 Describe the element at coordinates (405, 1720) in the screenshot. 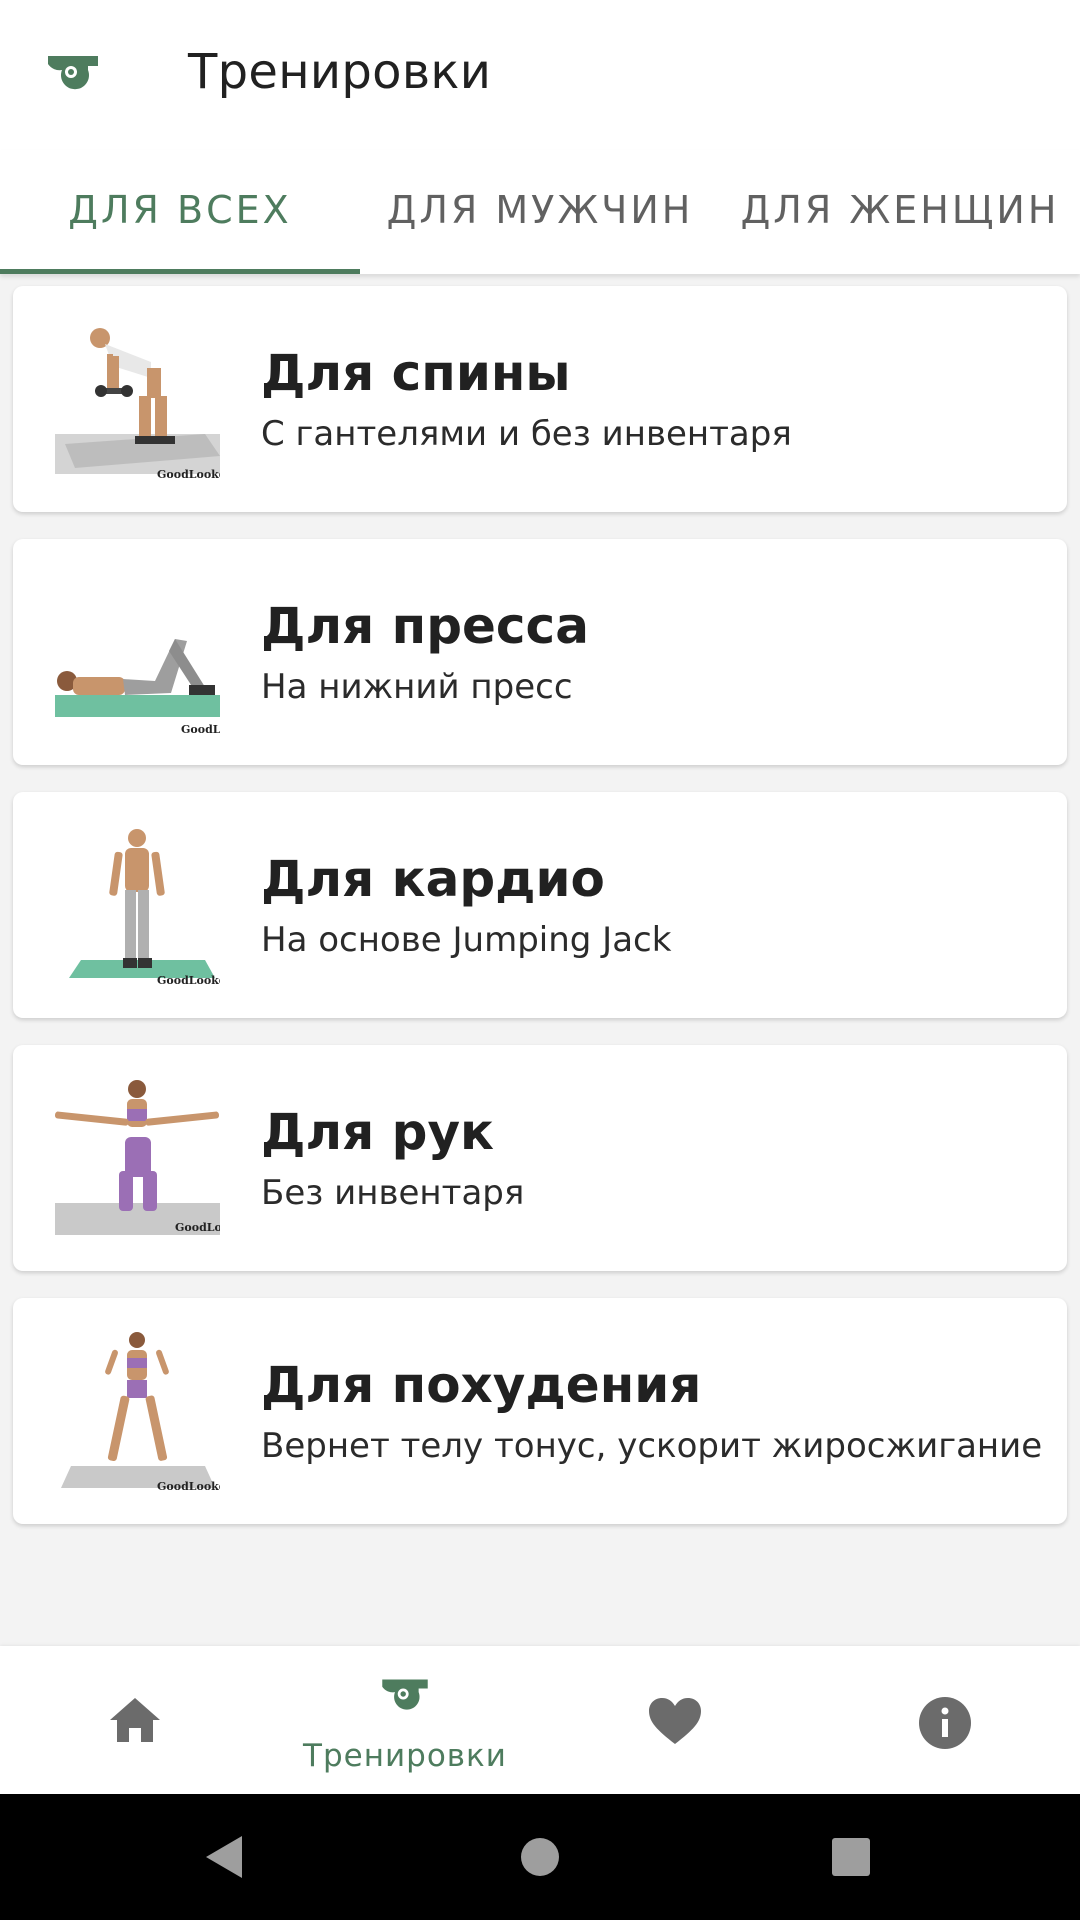

I see `nav-item-workouts: Тренировки` at that location.